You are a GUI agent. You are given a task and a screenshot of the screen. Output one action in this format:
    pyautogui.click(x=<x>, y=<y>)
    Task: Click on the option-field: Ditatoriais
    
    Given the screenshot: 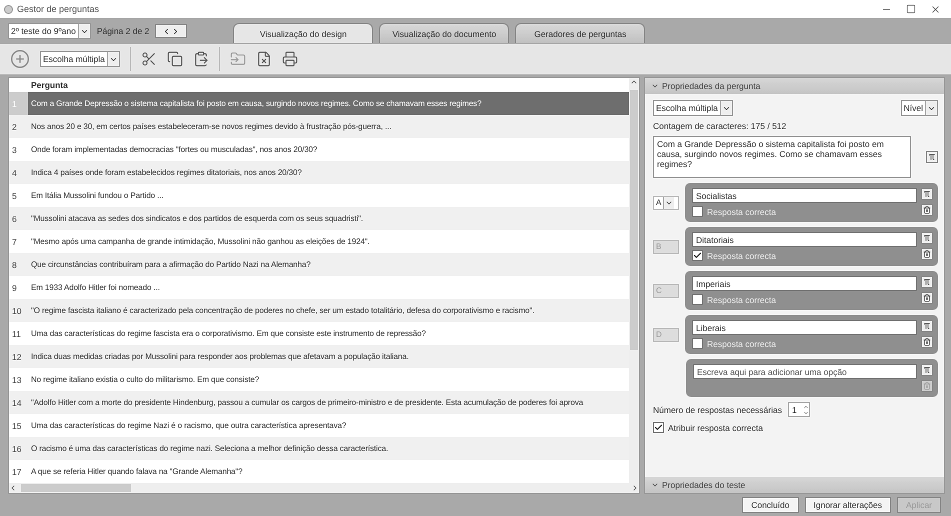 What is the action you would take?
    pyautogui.click(x=804, y=239)
    